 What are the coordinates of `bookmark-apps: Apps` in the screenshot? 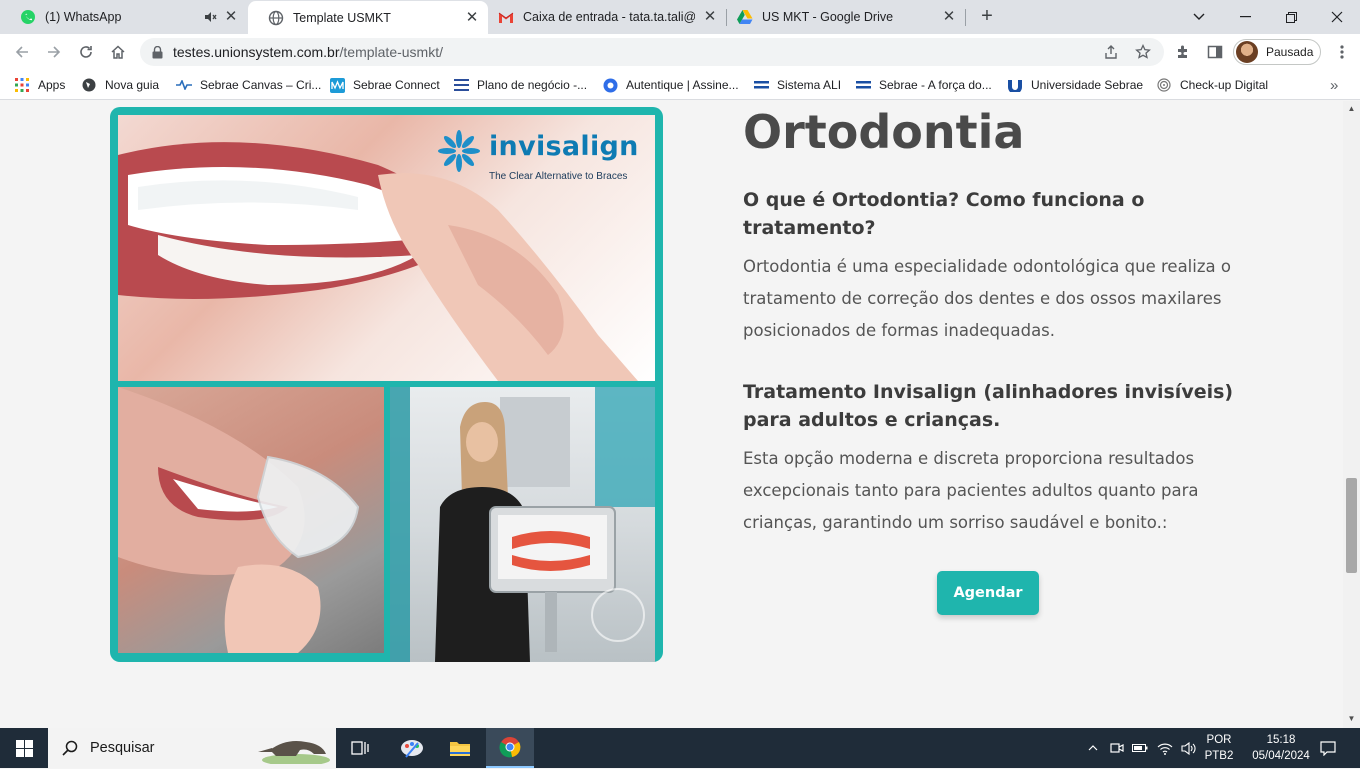 It's located at (39, 85).